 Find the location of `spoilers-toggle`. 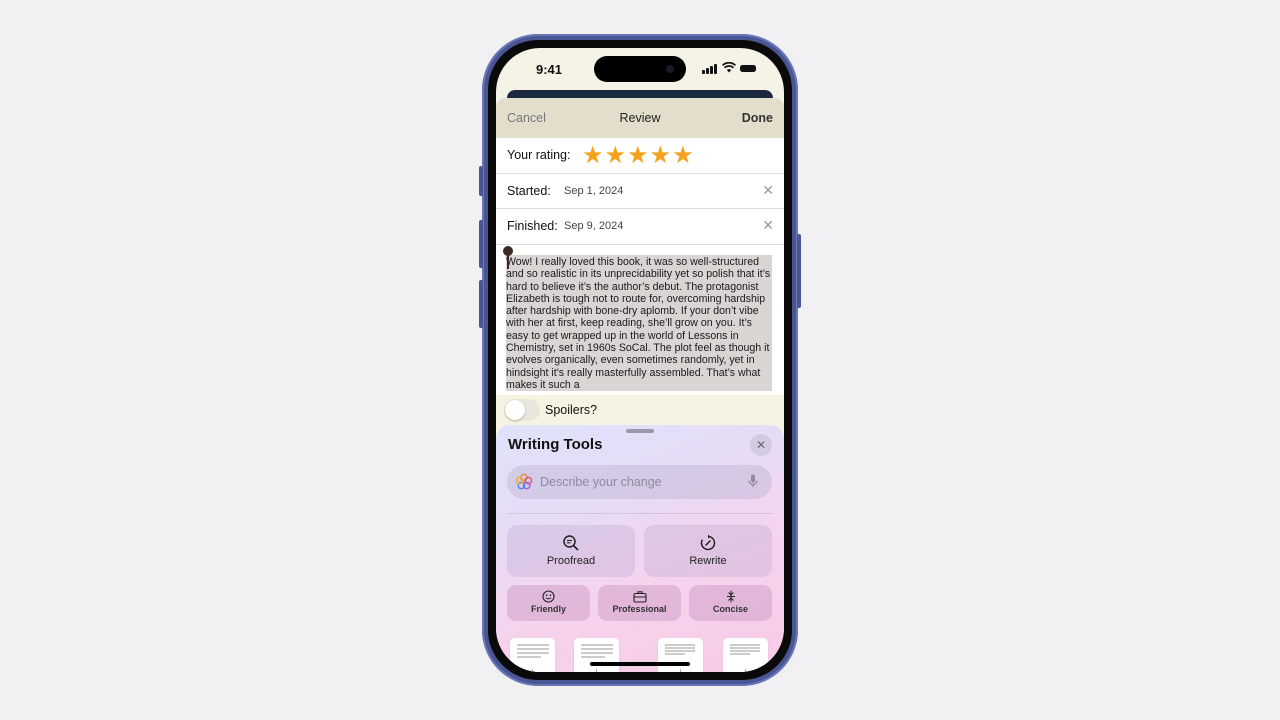

spoilers-toggle is located at coordinates (522, 410).